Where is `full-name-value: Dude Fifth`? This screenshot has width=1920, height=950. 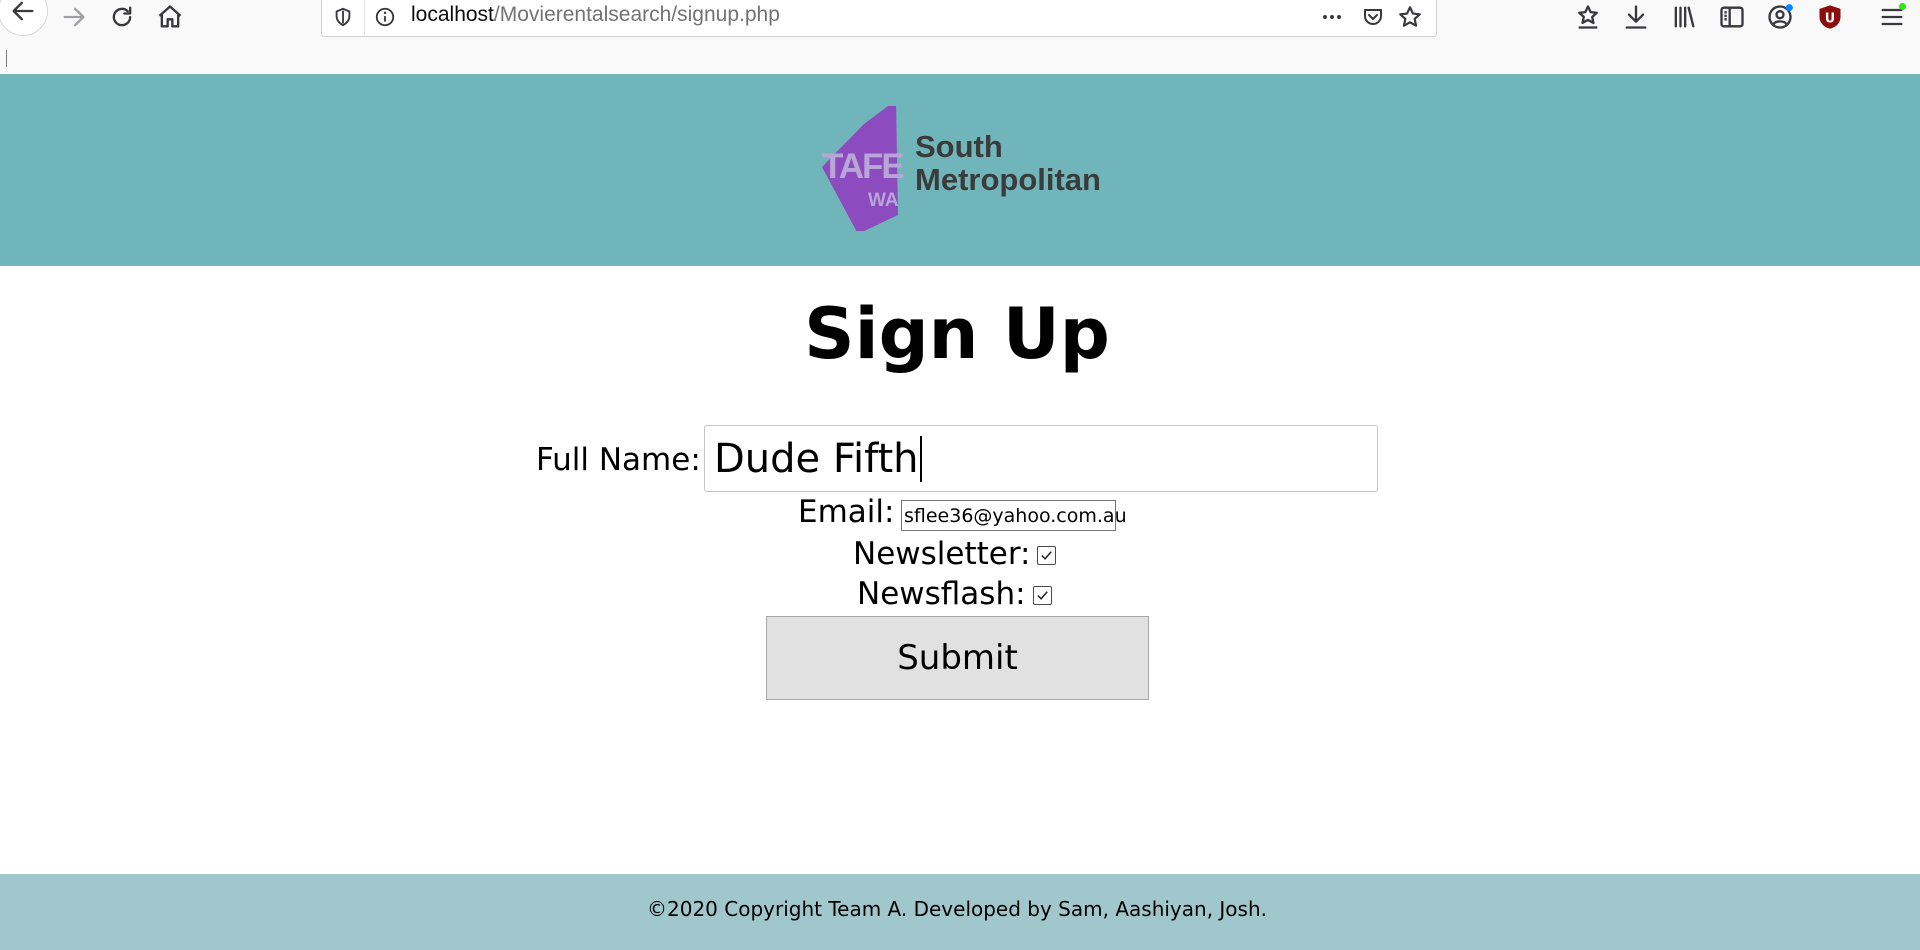
full-name-value: Dude Fifth is located at coordinates (816, 458).